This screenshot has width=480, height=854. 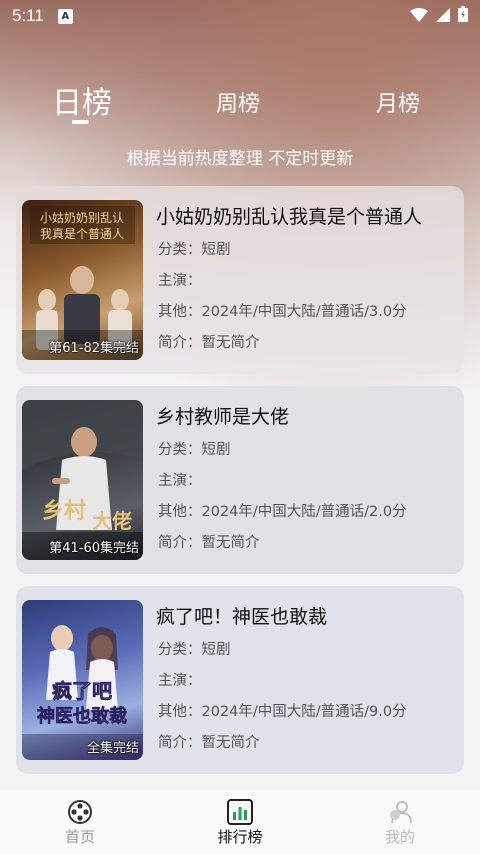 What do you see at coordinates (242, 617) in the screenshot?
I see `drama-title: 疯了吧！神医也敢裁` at bounding box center [242, 617].